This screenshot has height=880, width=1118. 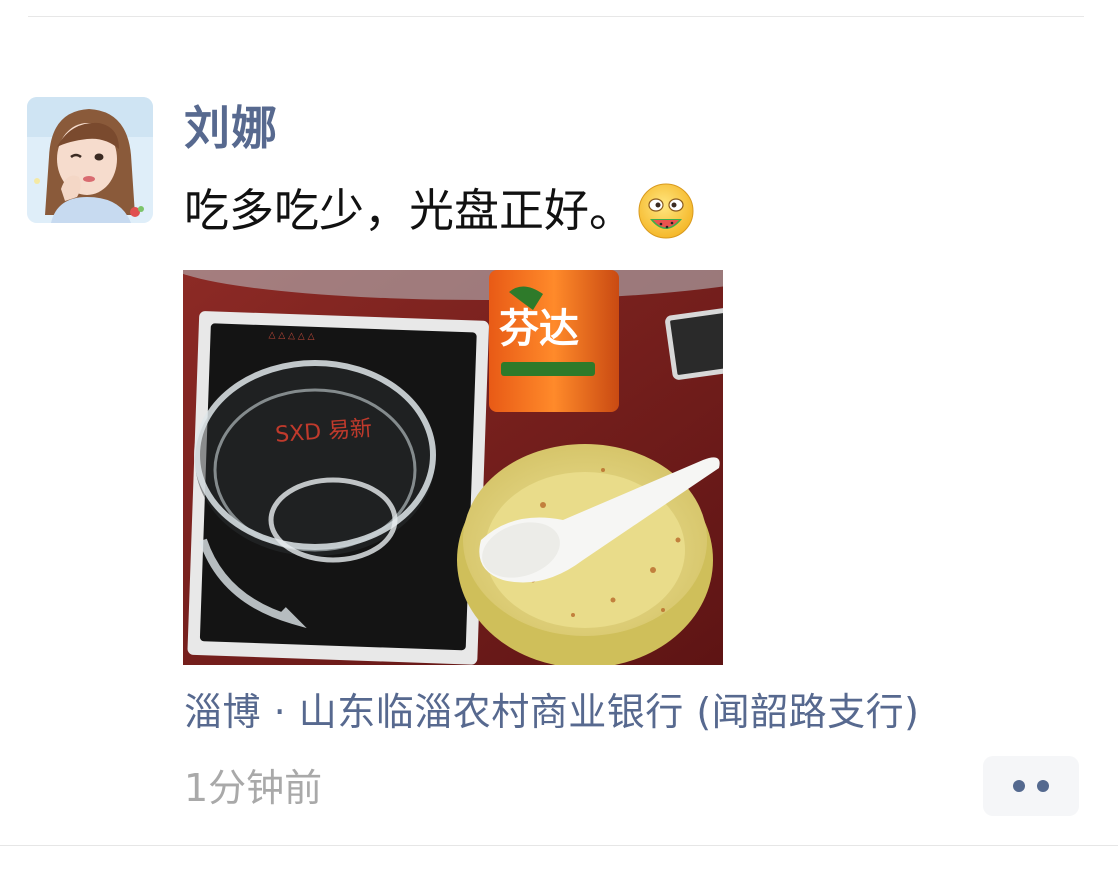 What do you see at coordinates (253, 788) in the screenshot?
I see `post-timestamp: 1分钟前` at bounding box center [253, 788].